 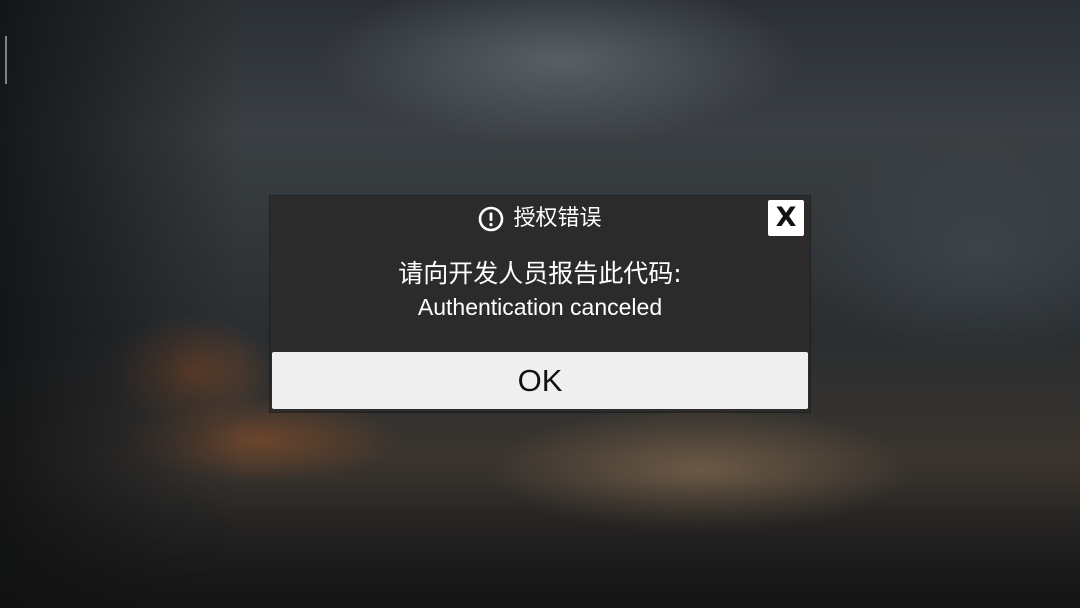 What do you see at coordinates (540, 307) in the screenshot?
I see `message-error-code: Authentication canceled` at bounding box center [540, 307].